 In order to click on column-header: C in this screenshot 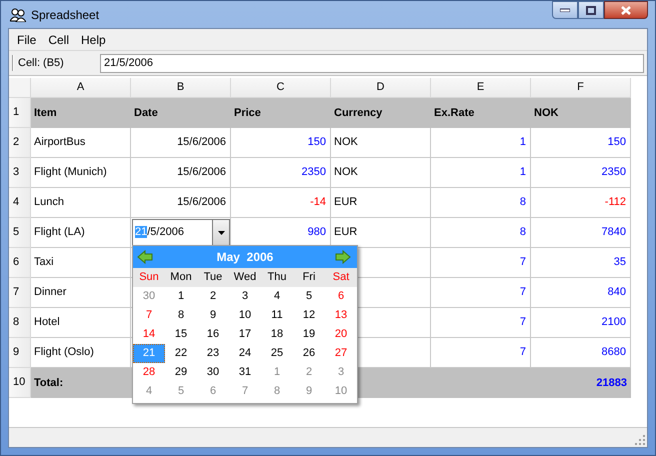, I will do `click(281, 88)`.